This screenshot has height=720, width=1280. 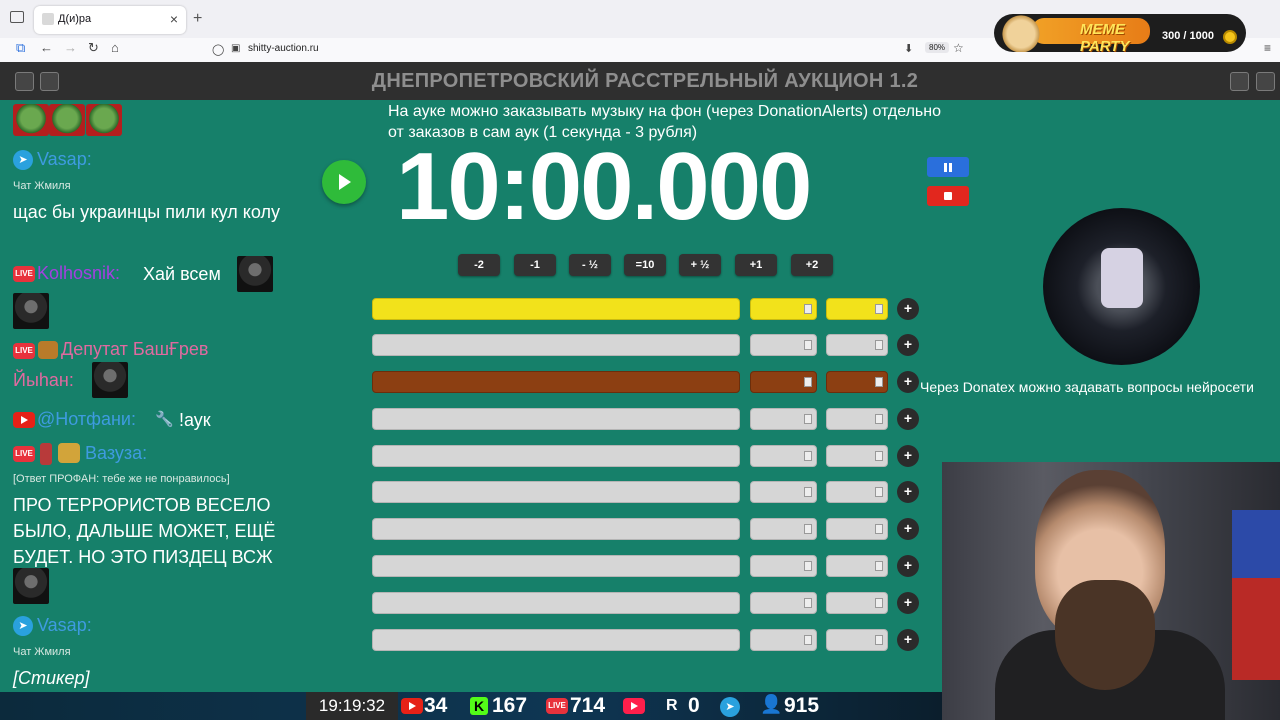 I want to click on menu-icon: ≡, so click(x=1267, y=48).